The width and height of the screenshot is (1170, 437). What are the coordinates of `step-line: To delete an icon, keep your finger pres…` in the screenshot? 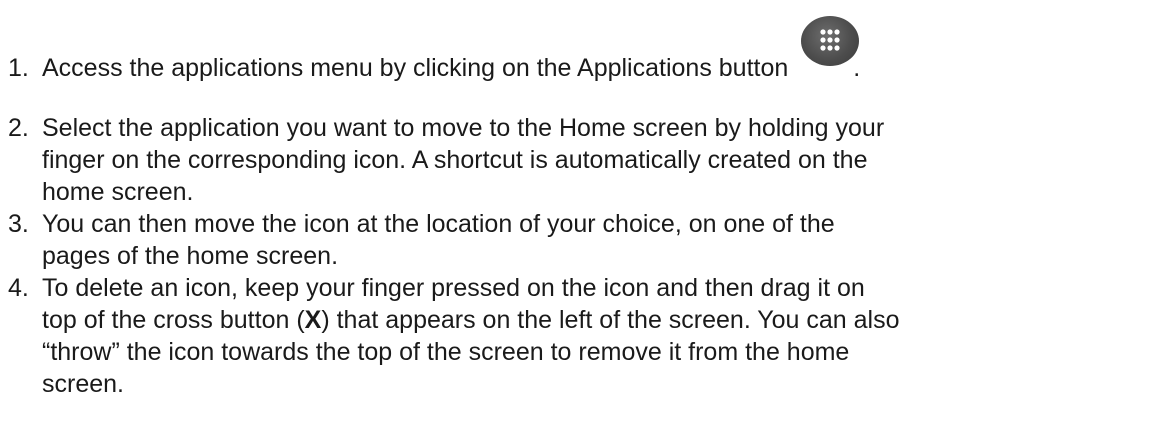 It's located at (453, 288).